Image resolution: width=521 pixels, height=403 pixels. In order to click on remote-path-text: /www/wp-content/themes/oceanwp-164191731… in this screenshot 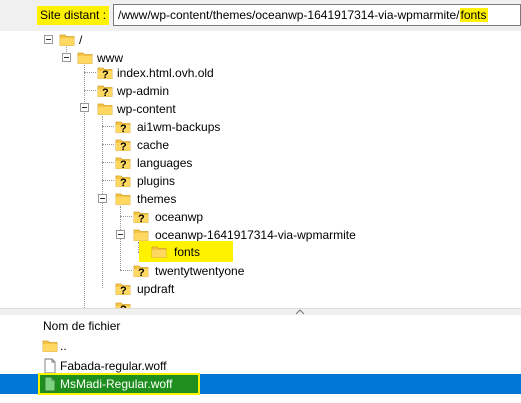, I will do `click(303, 15)`.